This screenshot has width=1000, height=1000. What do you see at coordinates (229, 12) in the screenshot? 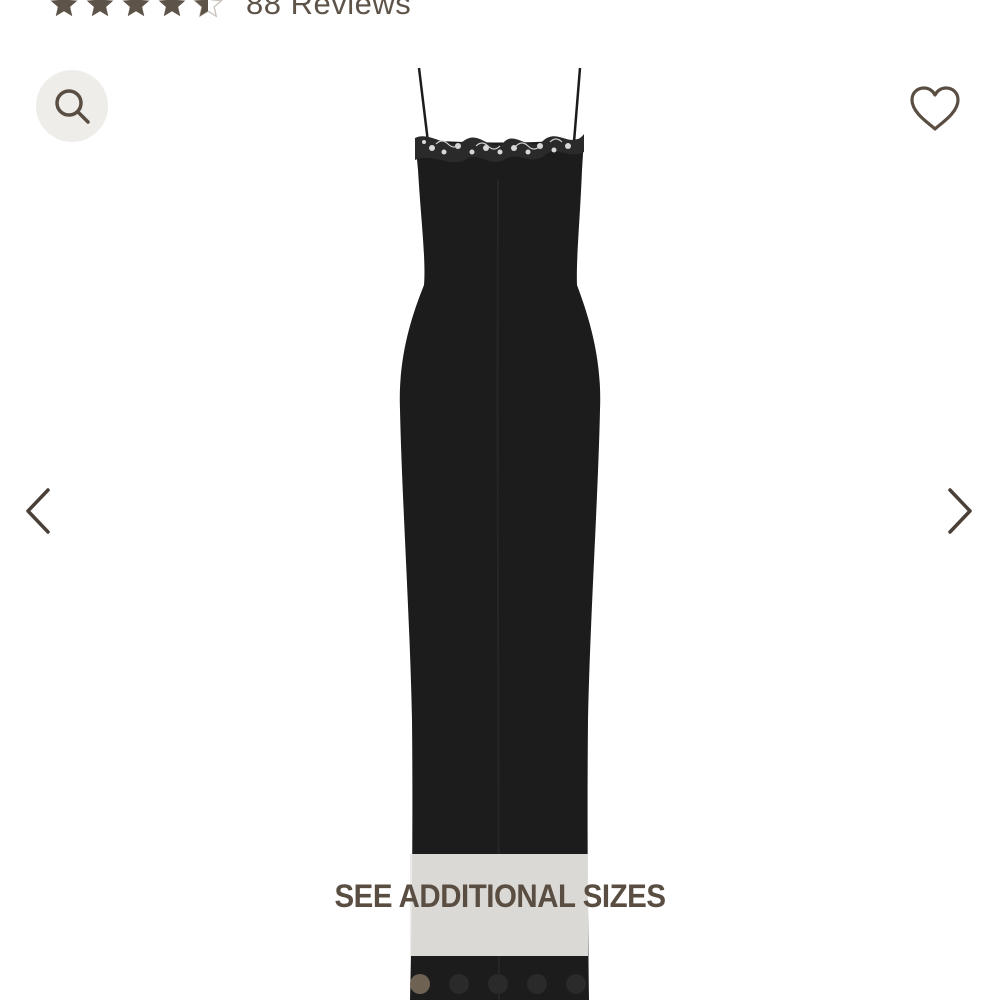
I see `rating-row: 88 Reviews` at bounding box center [229, 12].